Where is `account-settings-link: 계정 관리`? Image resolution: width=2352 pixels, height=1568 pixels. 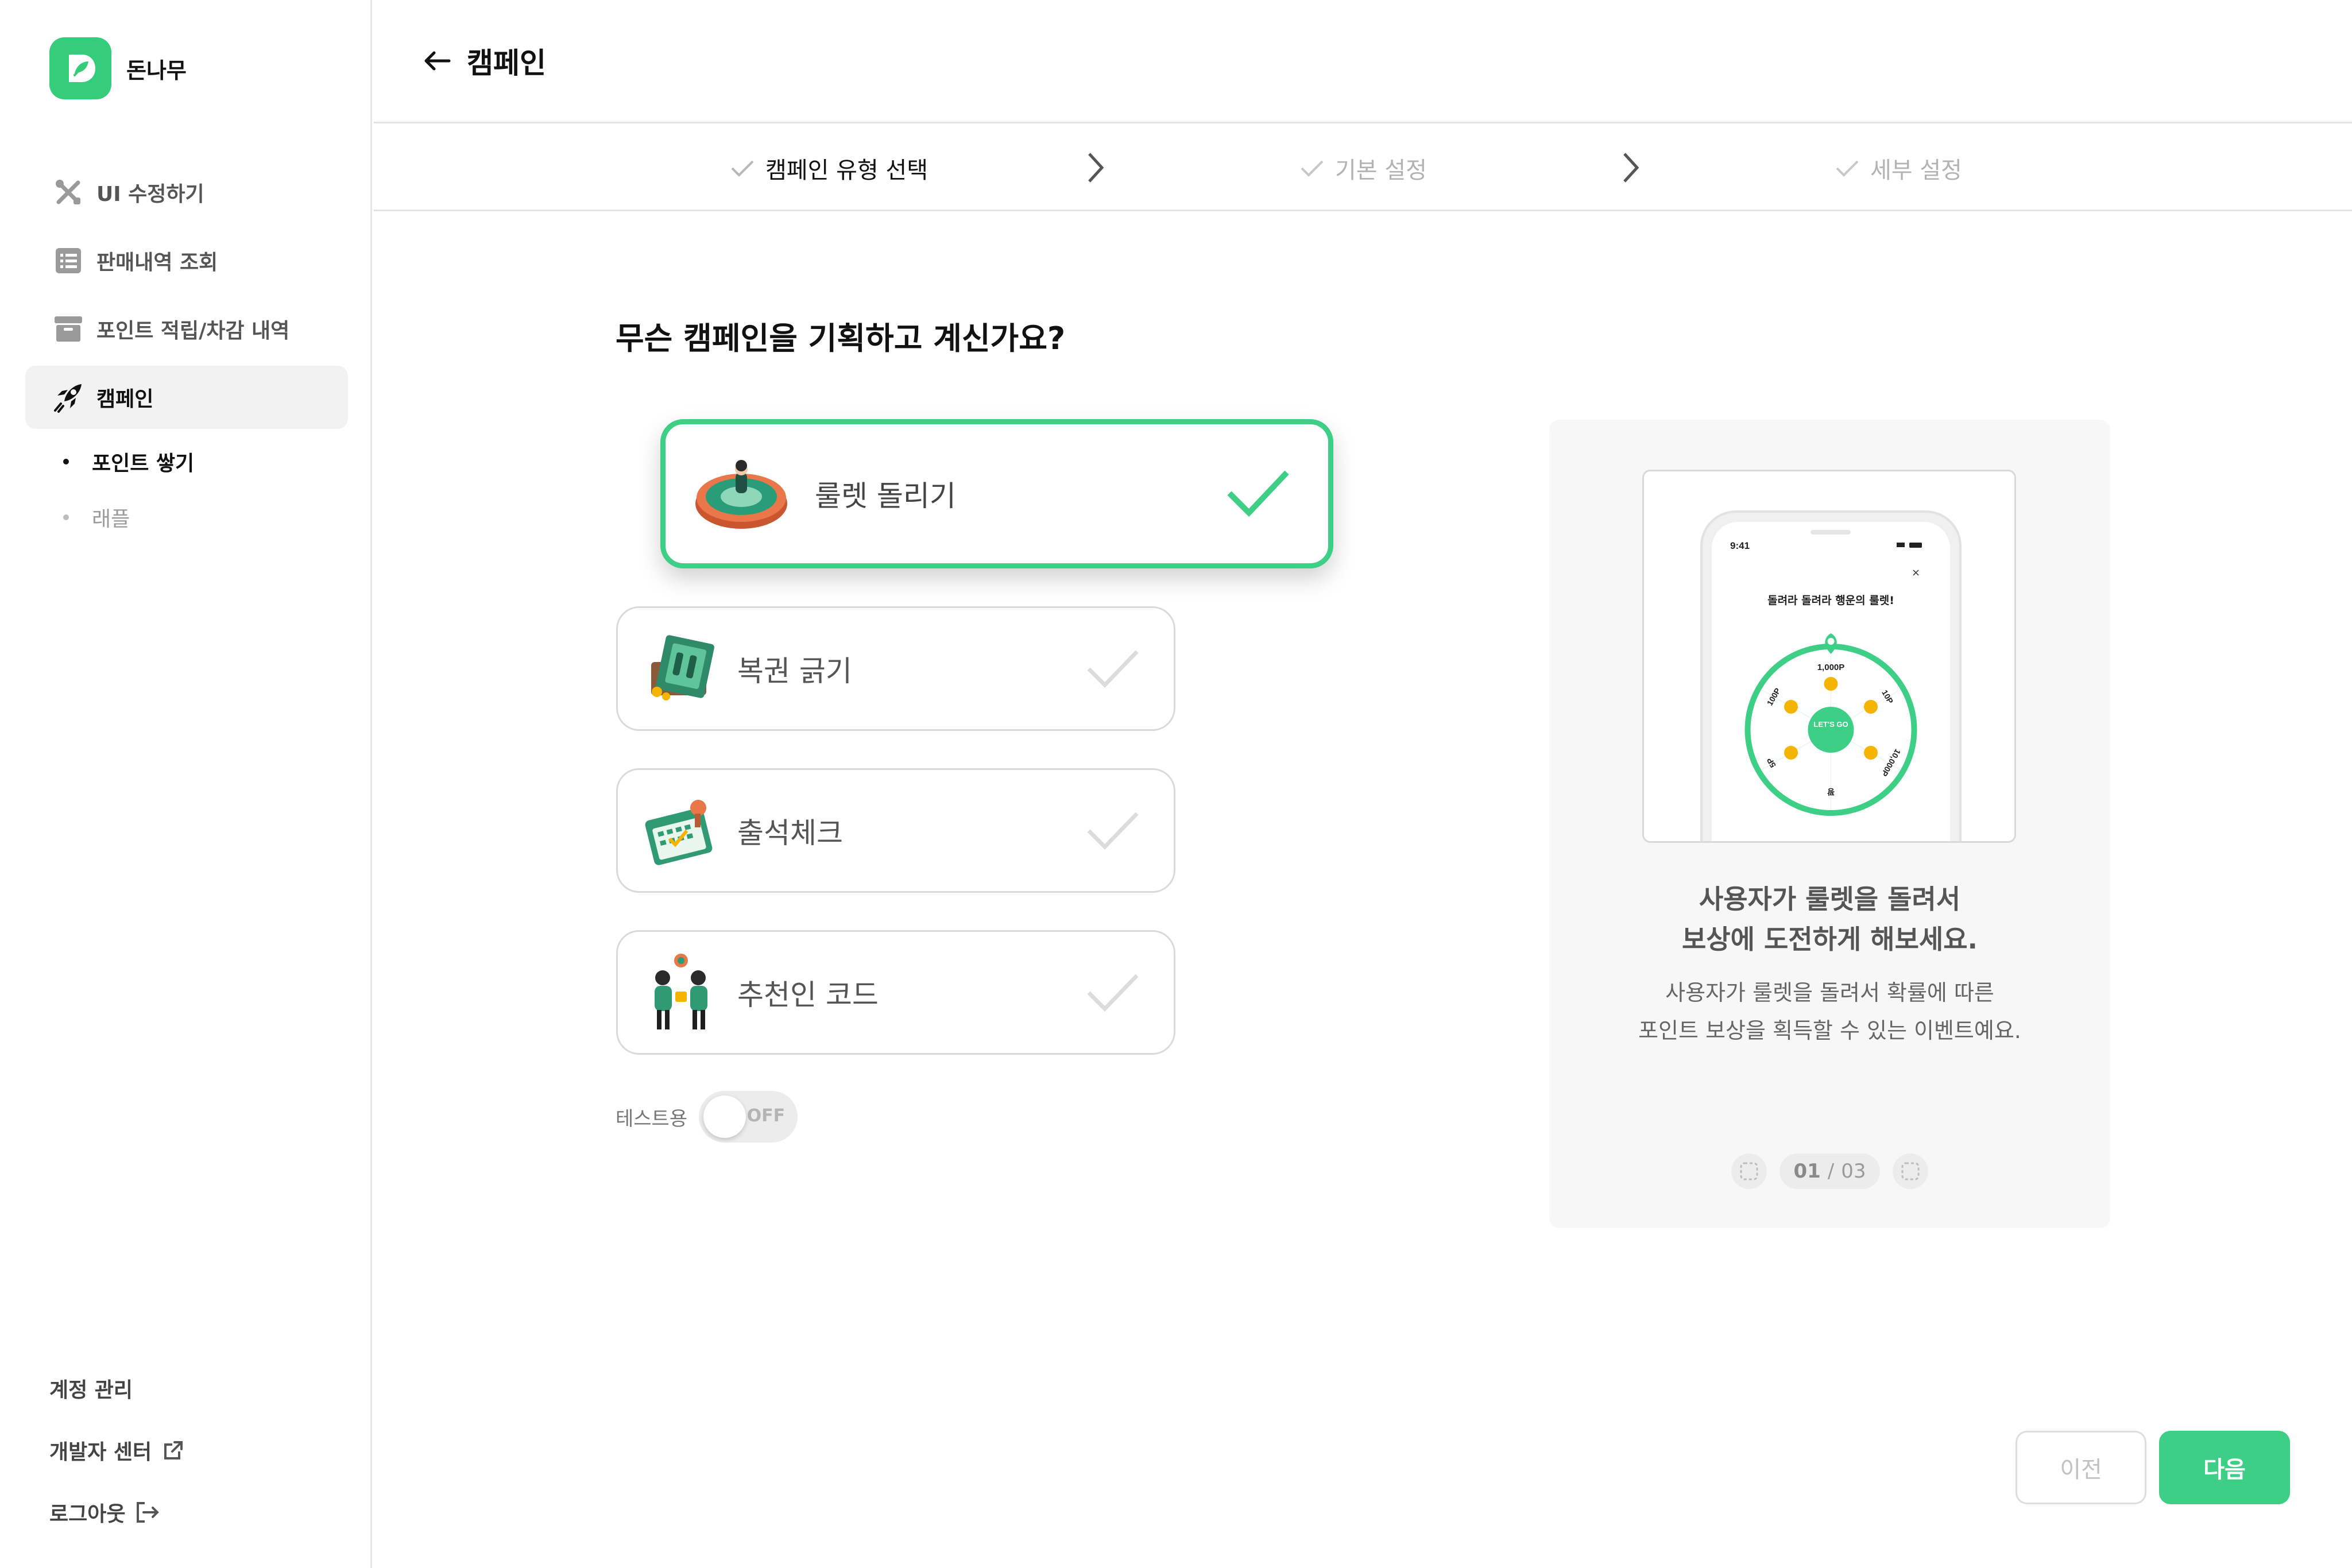 account-settings-link: 계정 관리 is located at coordinates (91, 1388).